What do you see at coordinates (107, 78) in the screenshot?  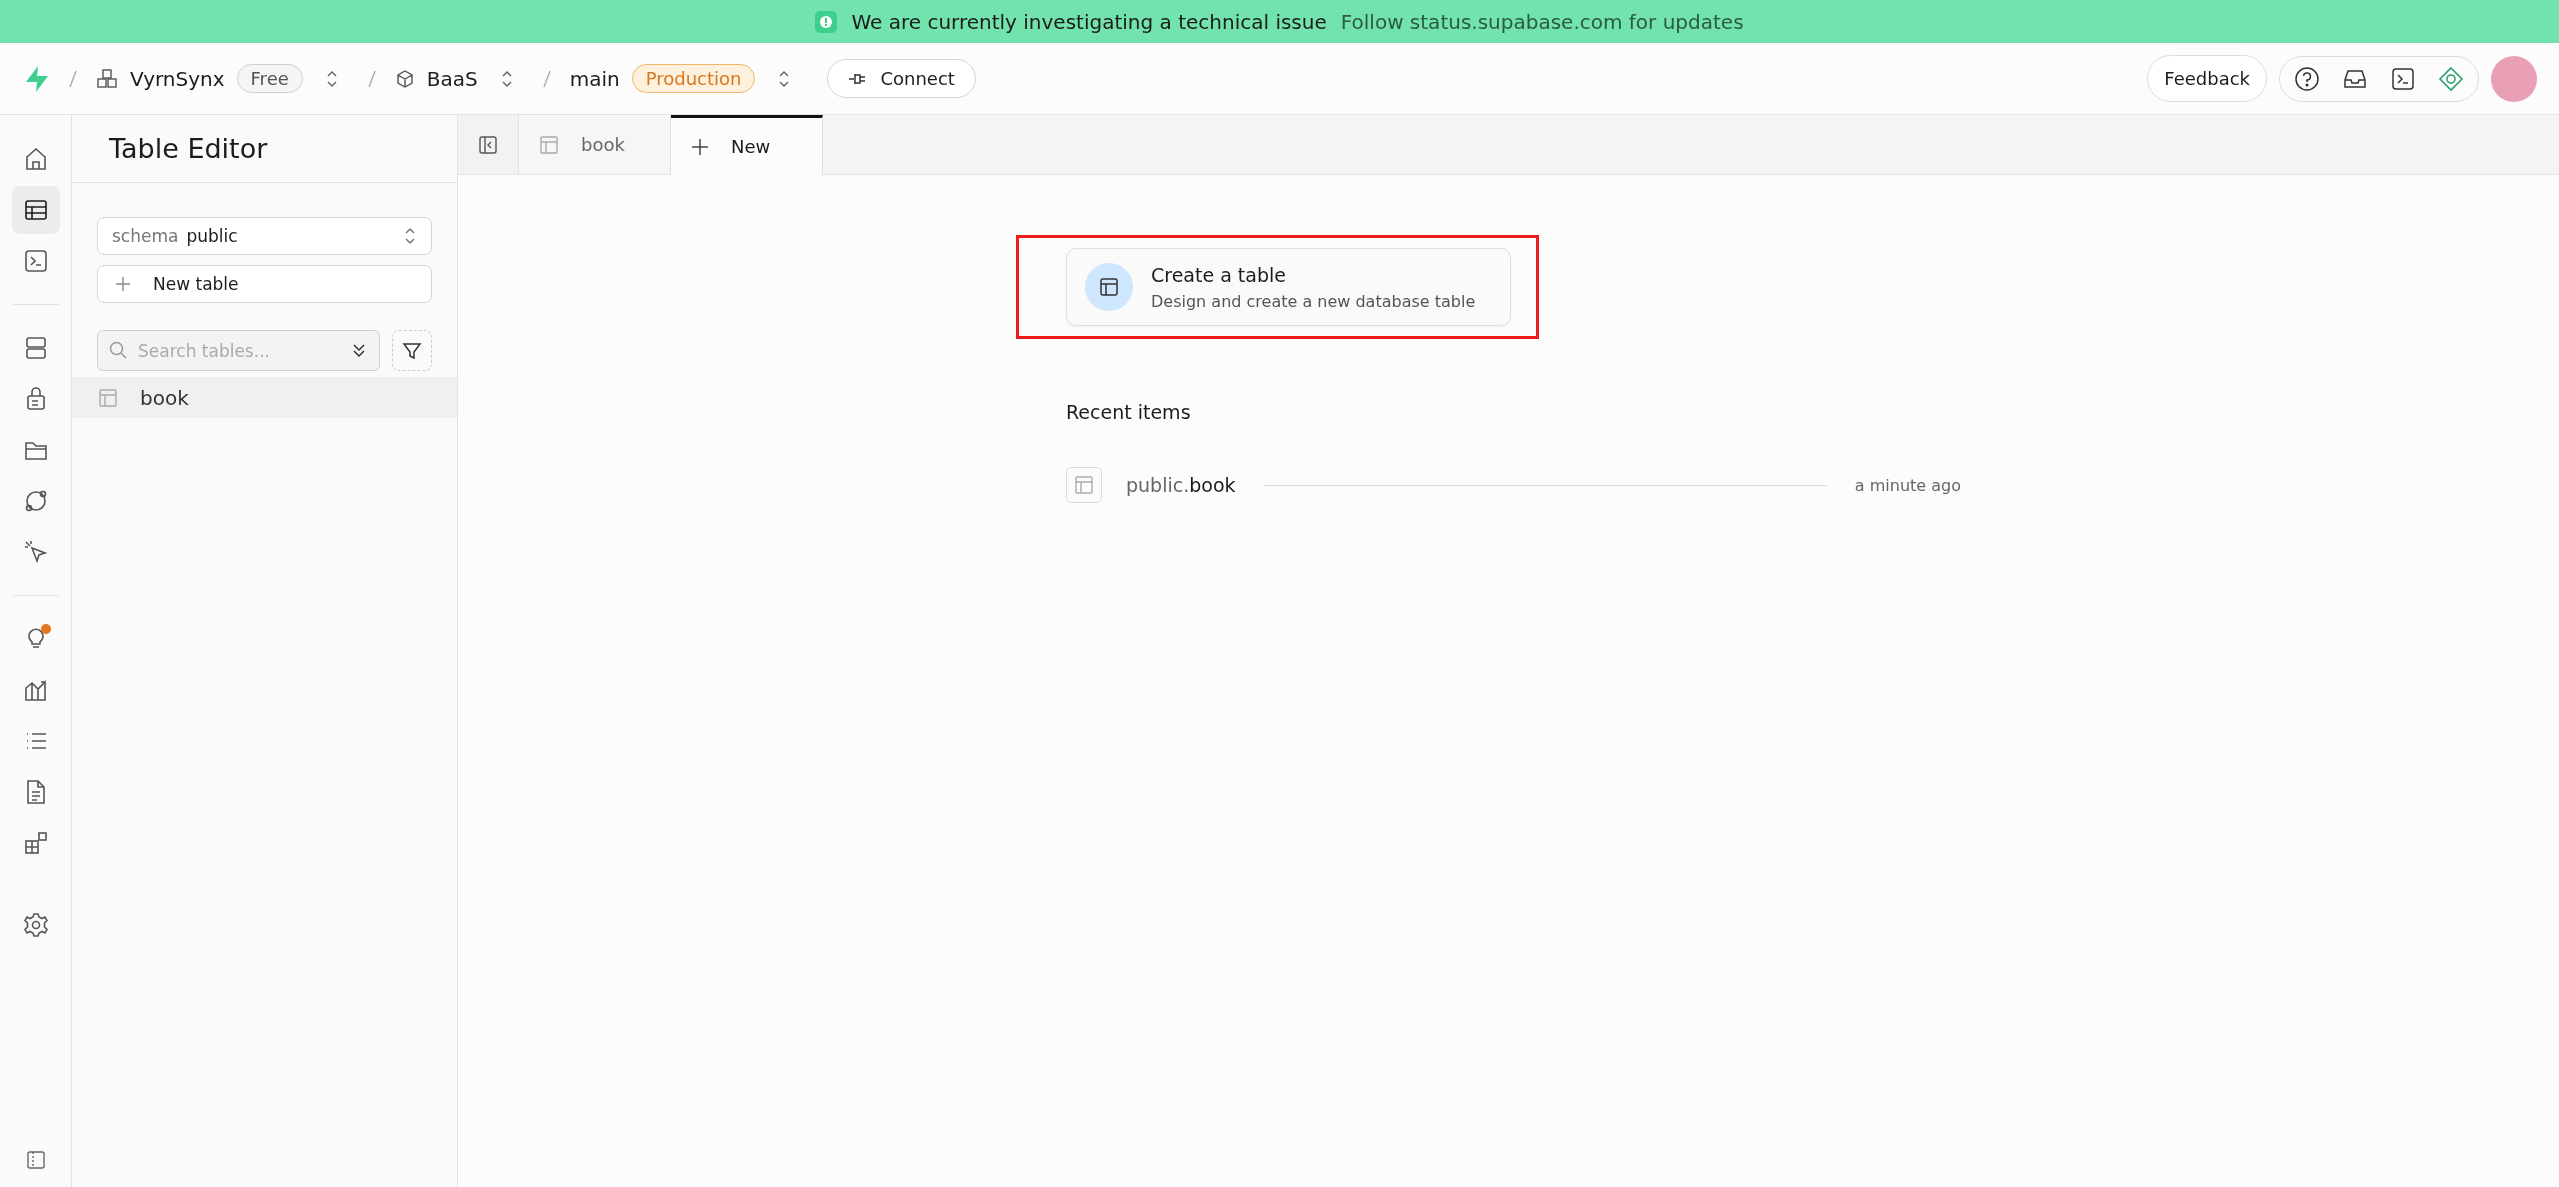 I see `cubes-icon` at bounding box center [107, 78].